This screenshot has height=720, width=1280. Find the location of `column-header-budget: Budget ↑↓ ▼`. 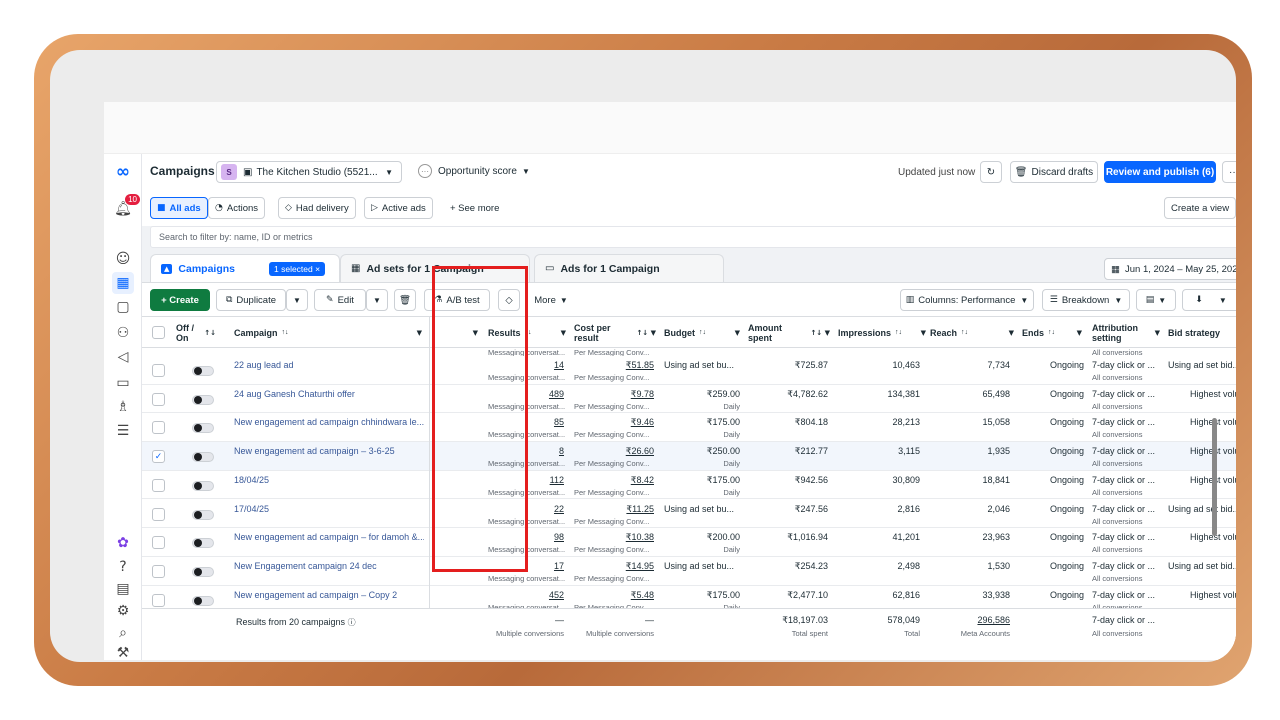

column-header-budget: Budget ↑↓ ▼ is located at coordinates (702, 333).